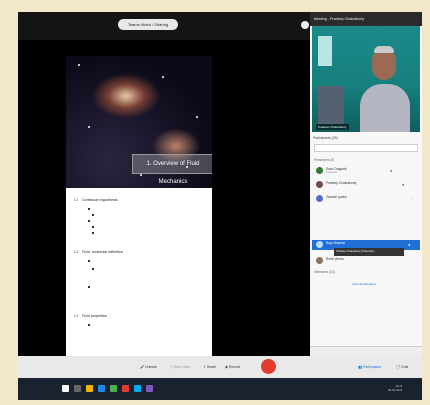  I want to click on attendees-group-label: Attendees (23), so click(324, 272).